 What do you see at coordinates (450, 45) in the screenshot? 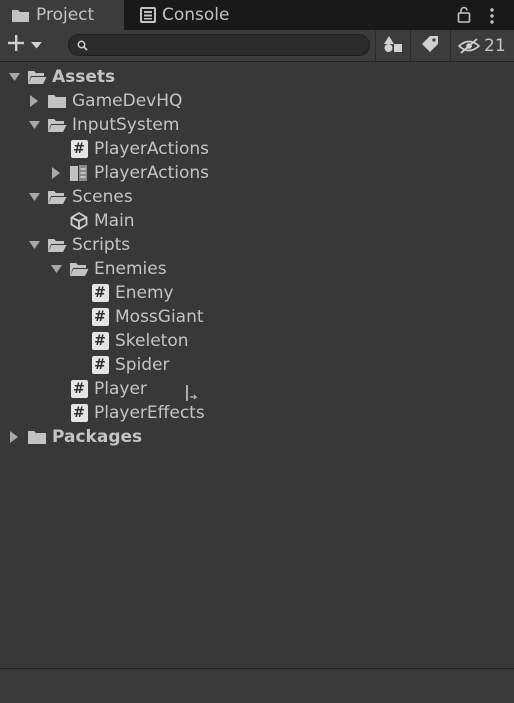
I see `toolbar-divider` at bounding box center [450, 45].